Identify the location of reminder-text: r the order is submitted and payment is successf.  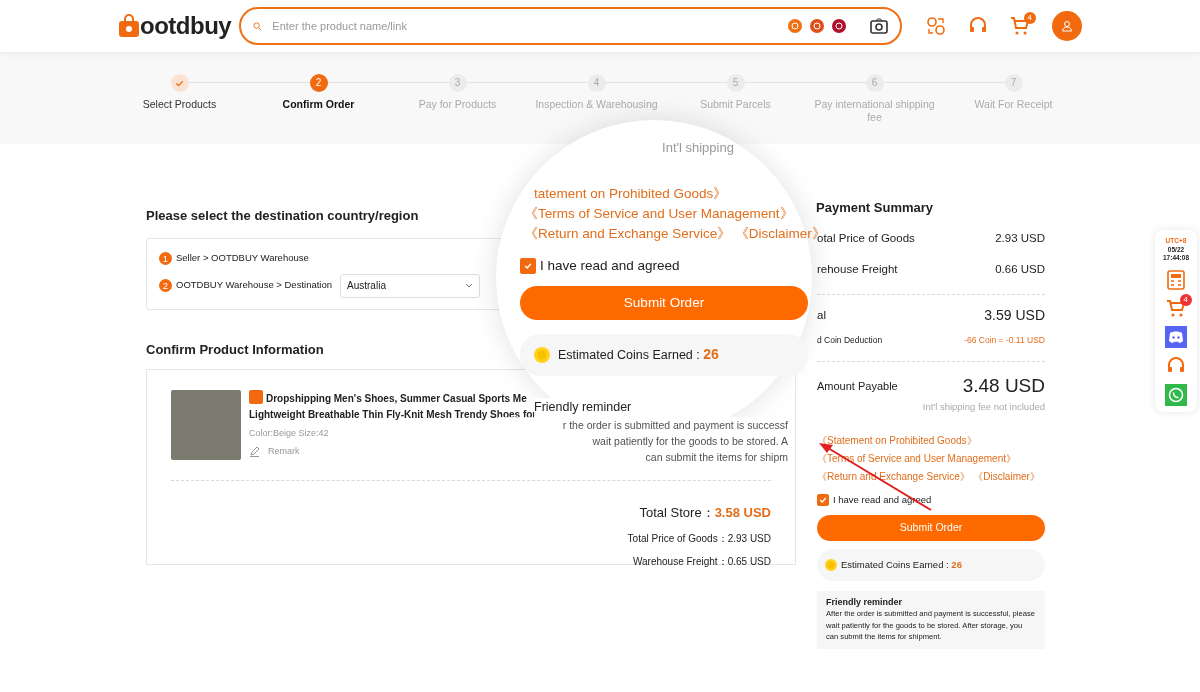
(674, 425).